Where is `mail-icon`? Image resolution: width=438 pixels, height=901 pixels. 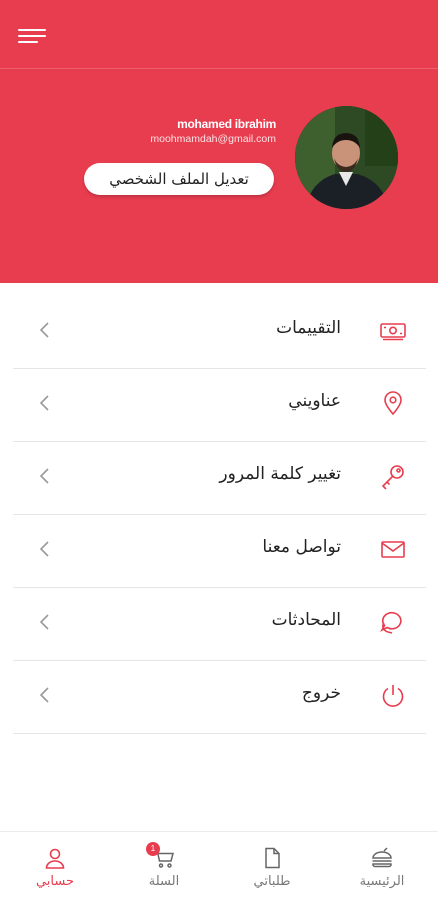 mail-icon is located at coordinates (393, 549).